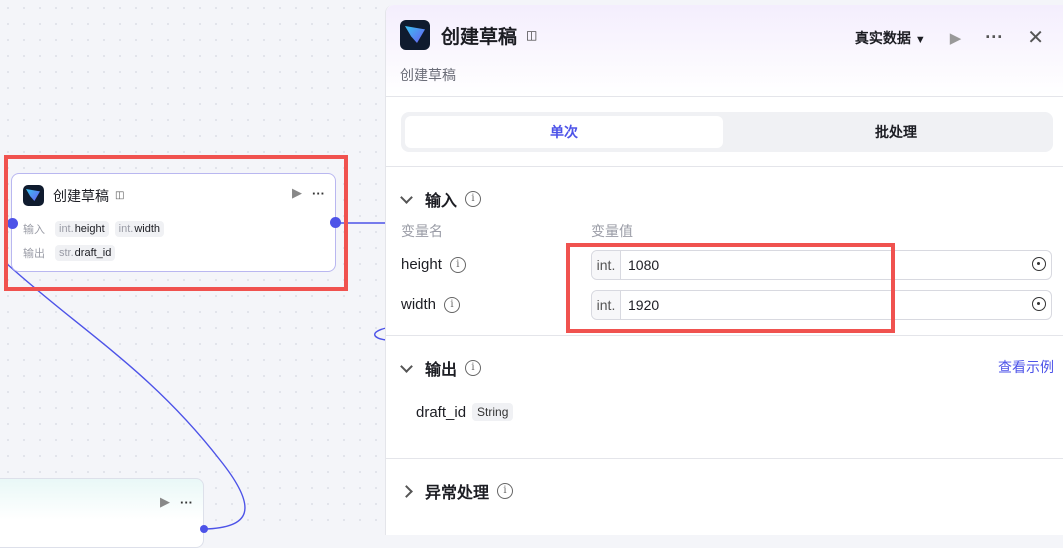  I want to click on tab-batch: 批处理, so click(896, 132).